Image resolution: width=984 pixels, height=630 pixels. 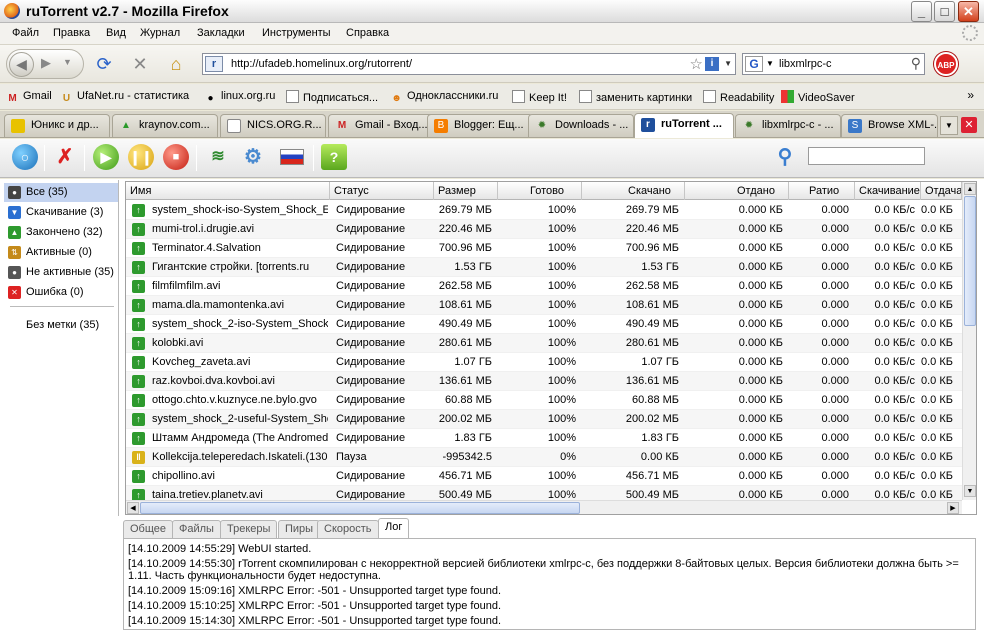 I want to click on search-icon: ⚲, so click(x=916, y=63).